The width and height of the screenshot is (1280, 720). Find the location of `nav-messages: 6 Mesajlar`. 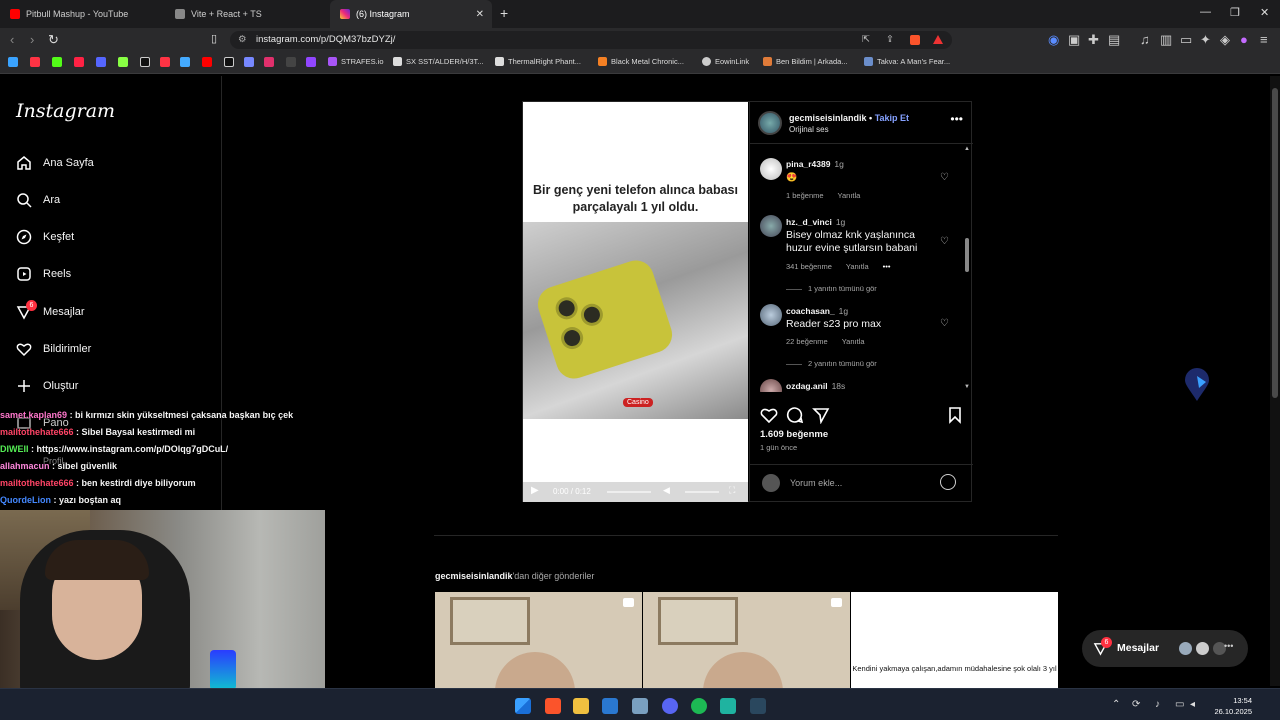

nav-messages: 6 Mesajlar is located at coordinates (50, 311).